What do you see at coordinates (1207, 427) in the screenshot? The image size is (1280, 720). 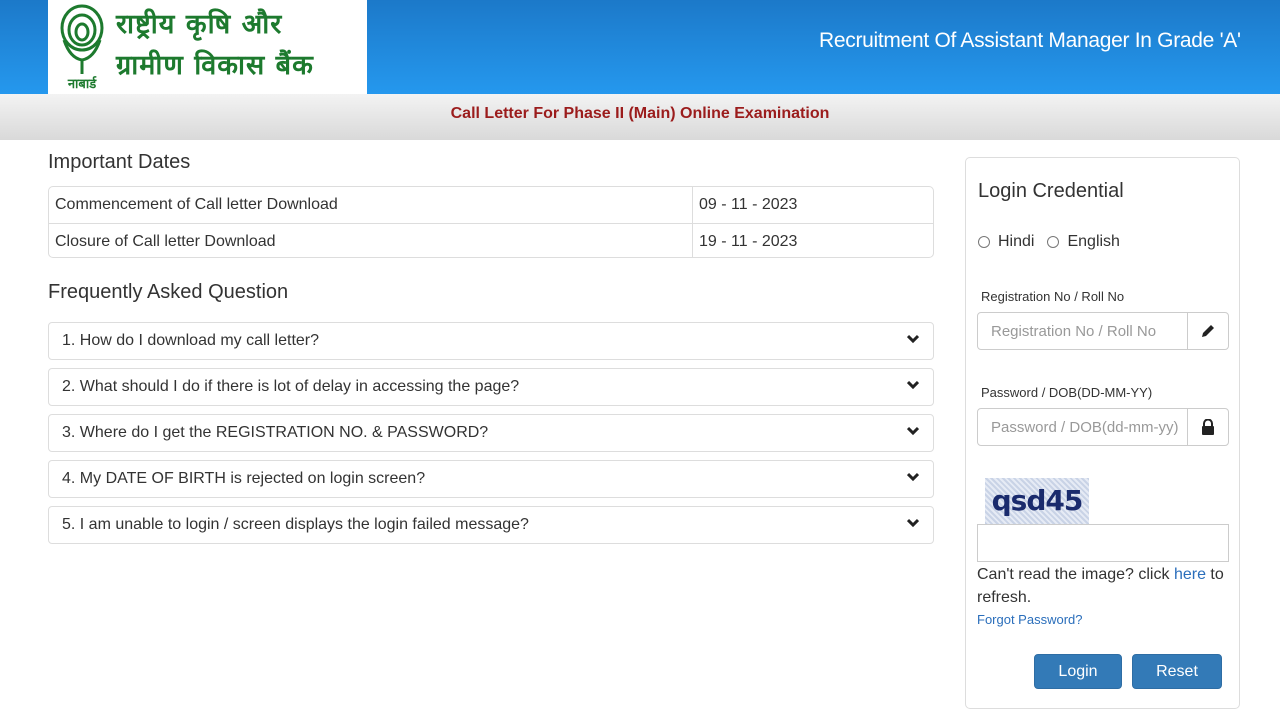 I see `lock-icon` at bounding box center [1207, 427].